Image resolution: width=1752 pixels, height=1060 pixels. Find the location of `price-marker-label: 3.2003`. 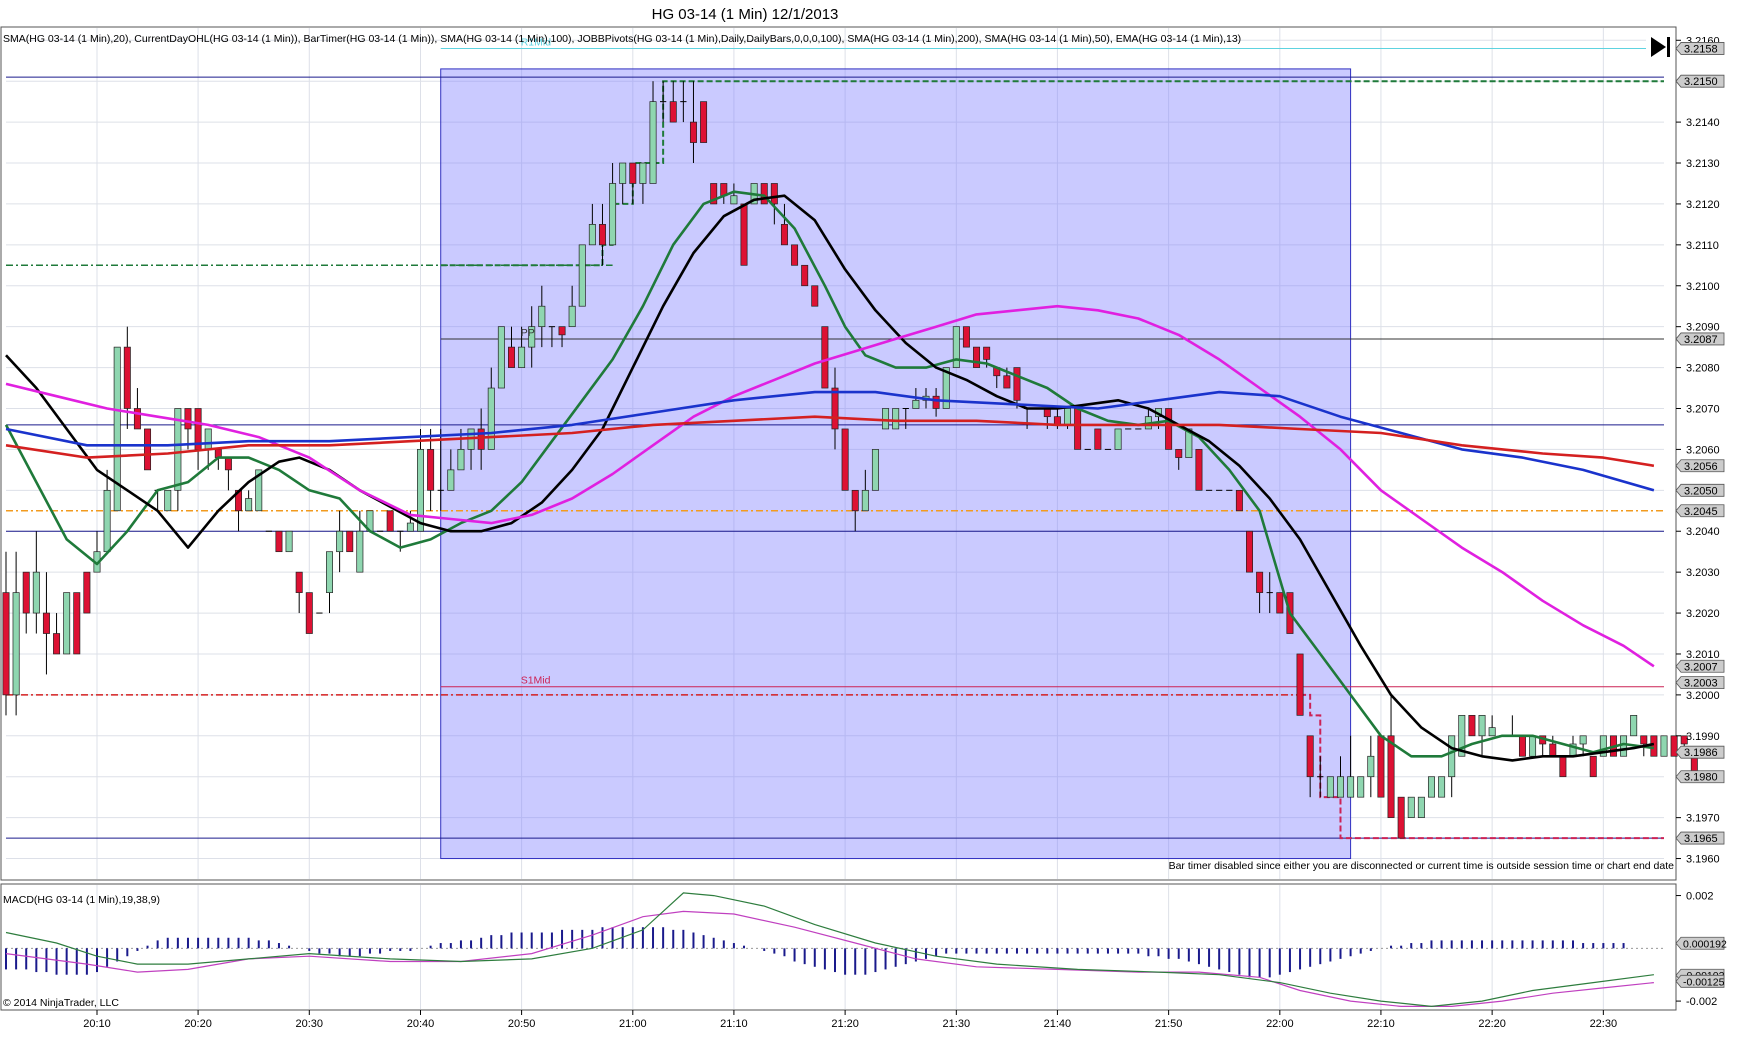

price-marker-label: 3.2003 is located at coordinates (1701, 684).